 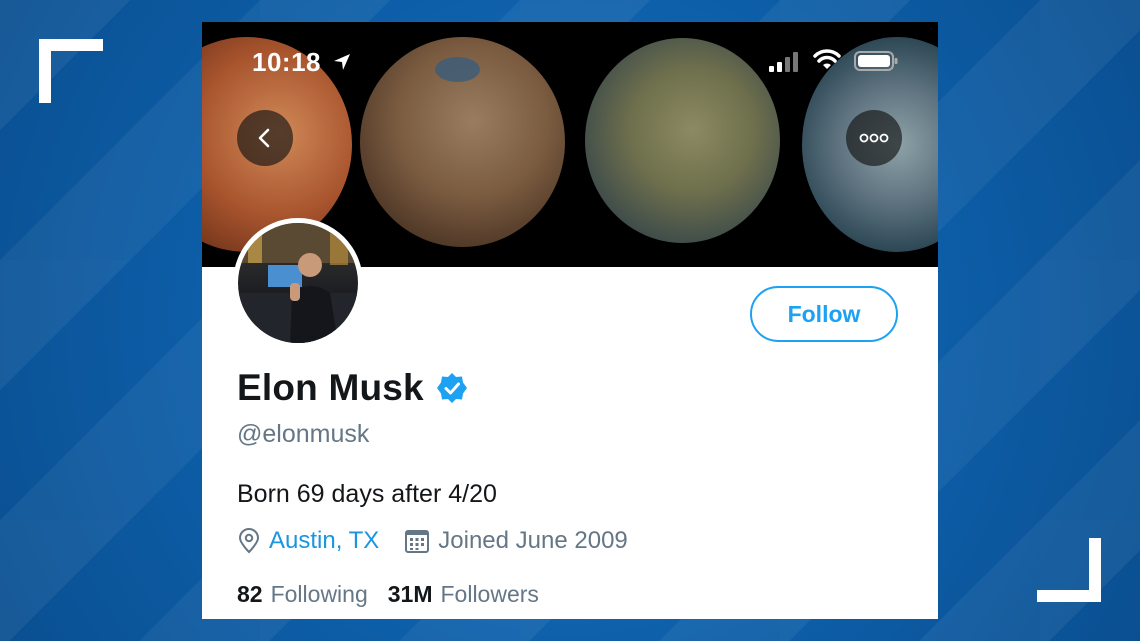 I want to click on more-horizontal-icon, so click(x=874, y=138).